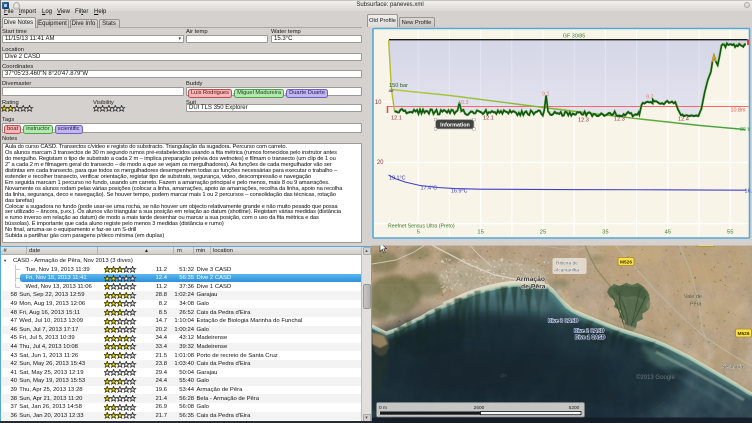 The image size is (752, 423). Describe the element at coordinates (479, 408) in the screenshot. I see `svg-text: 2600` at that location.